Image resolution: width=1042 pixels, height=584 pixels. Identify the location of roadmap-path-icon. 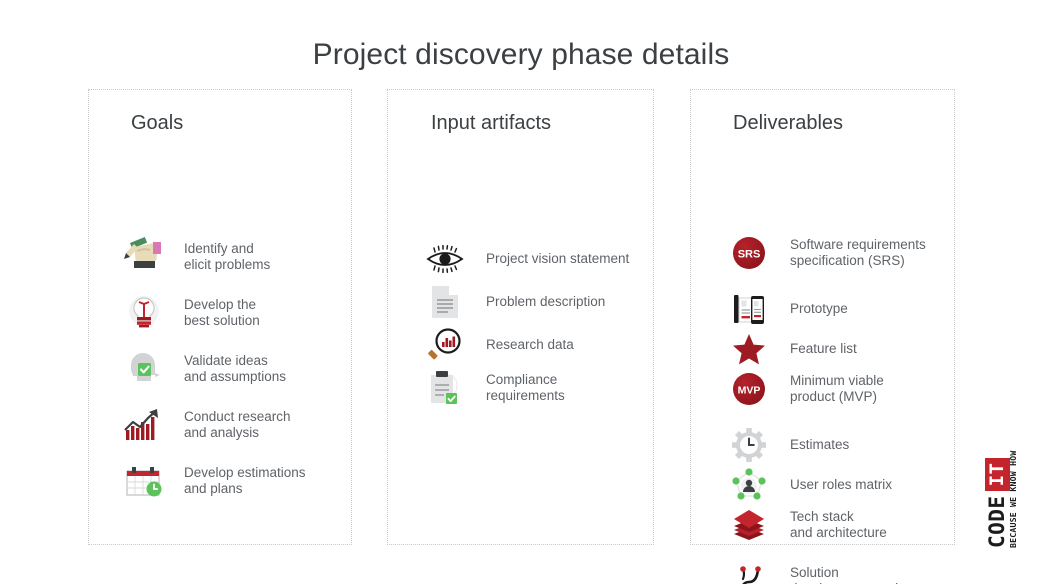
(749, 572).